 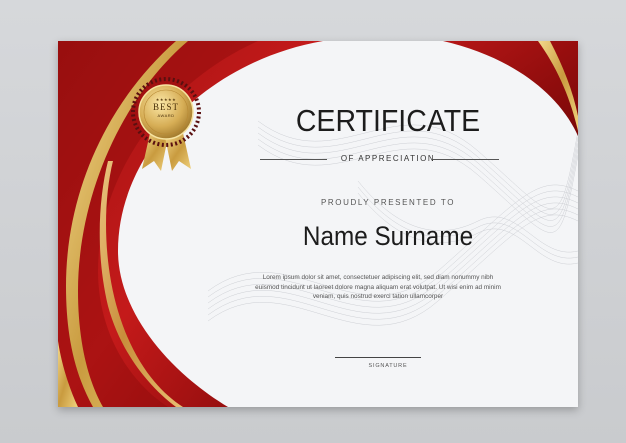 I want to click on presented-to-label: PROUDLY PRESENTED TO, so click(x=388, y=202).